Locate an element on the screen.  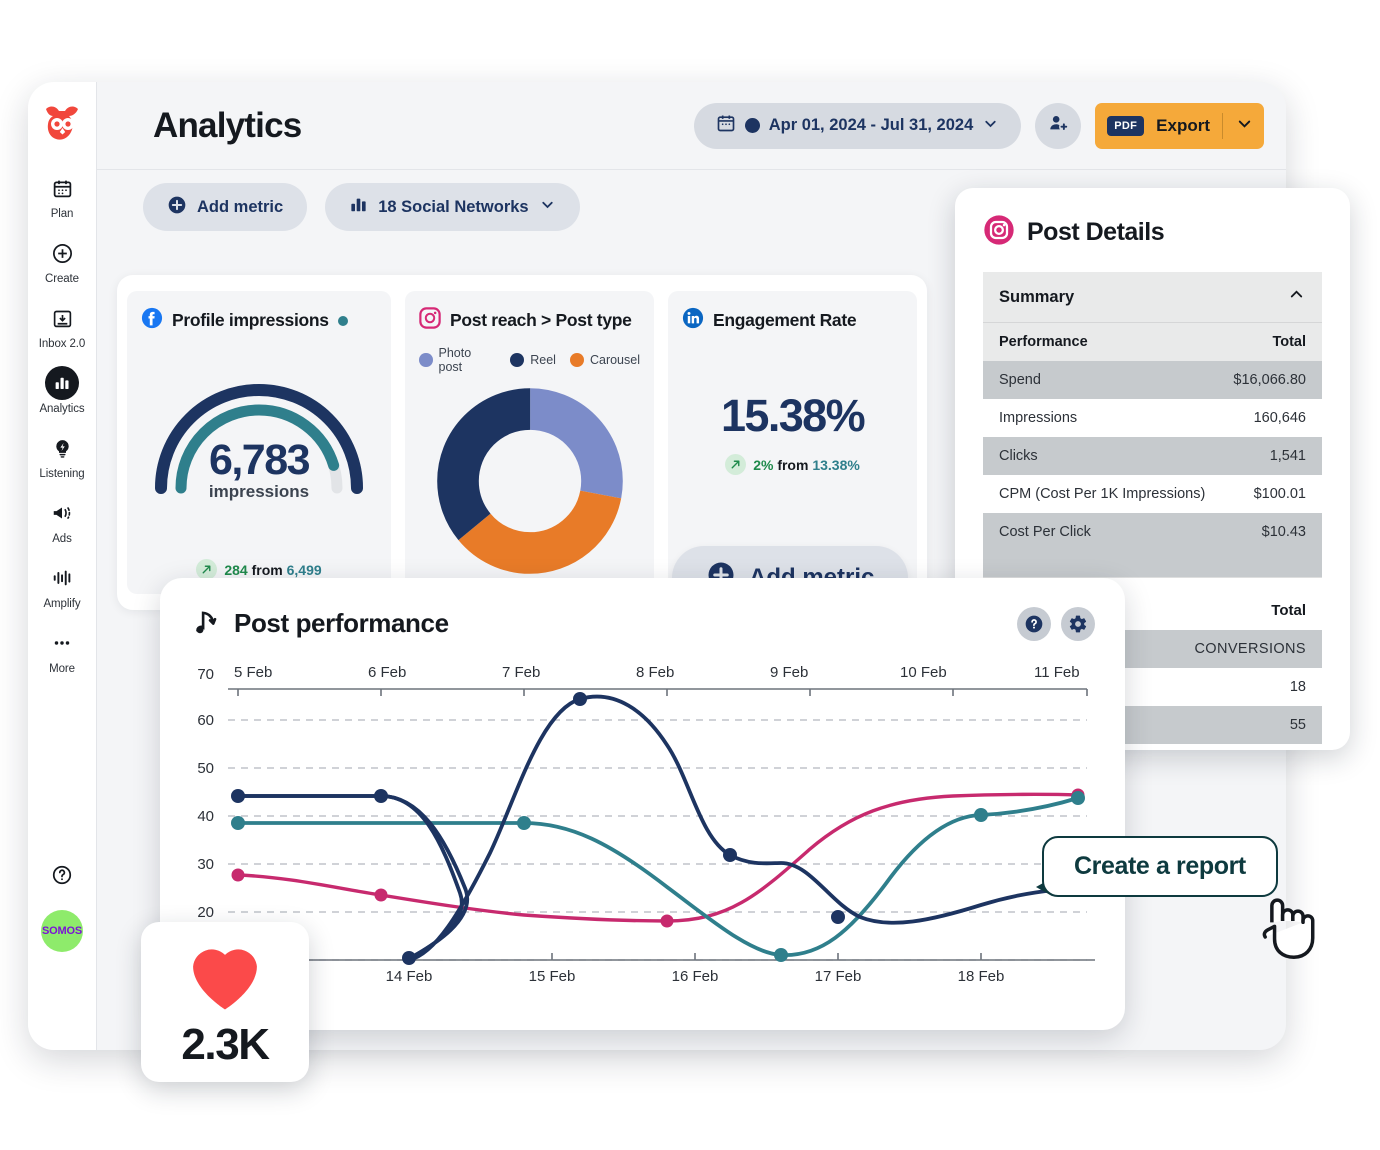
header-actions: Apr 01, 2024 - Jul 31, 2024 PDF Export is located at coordinates (978, 125).